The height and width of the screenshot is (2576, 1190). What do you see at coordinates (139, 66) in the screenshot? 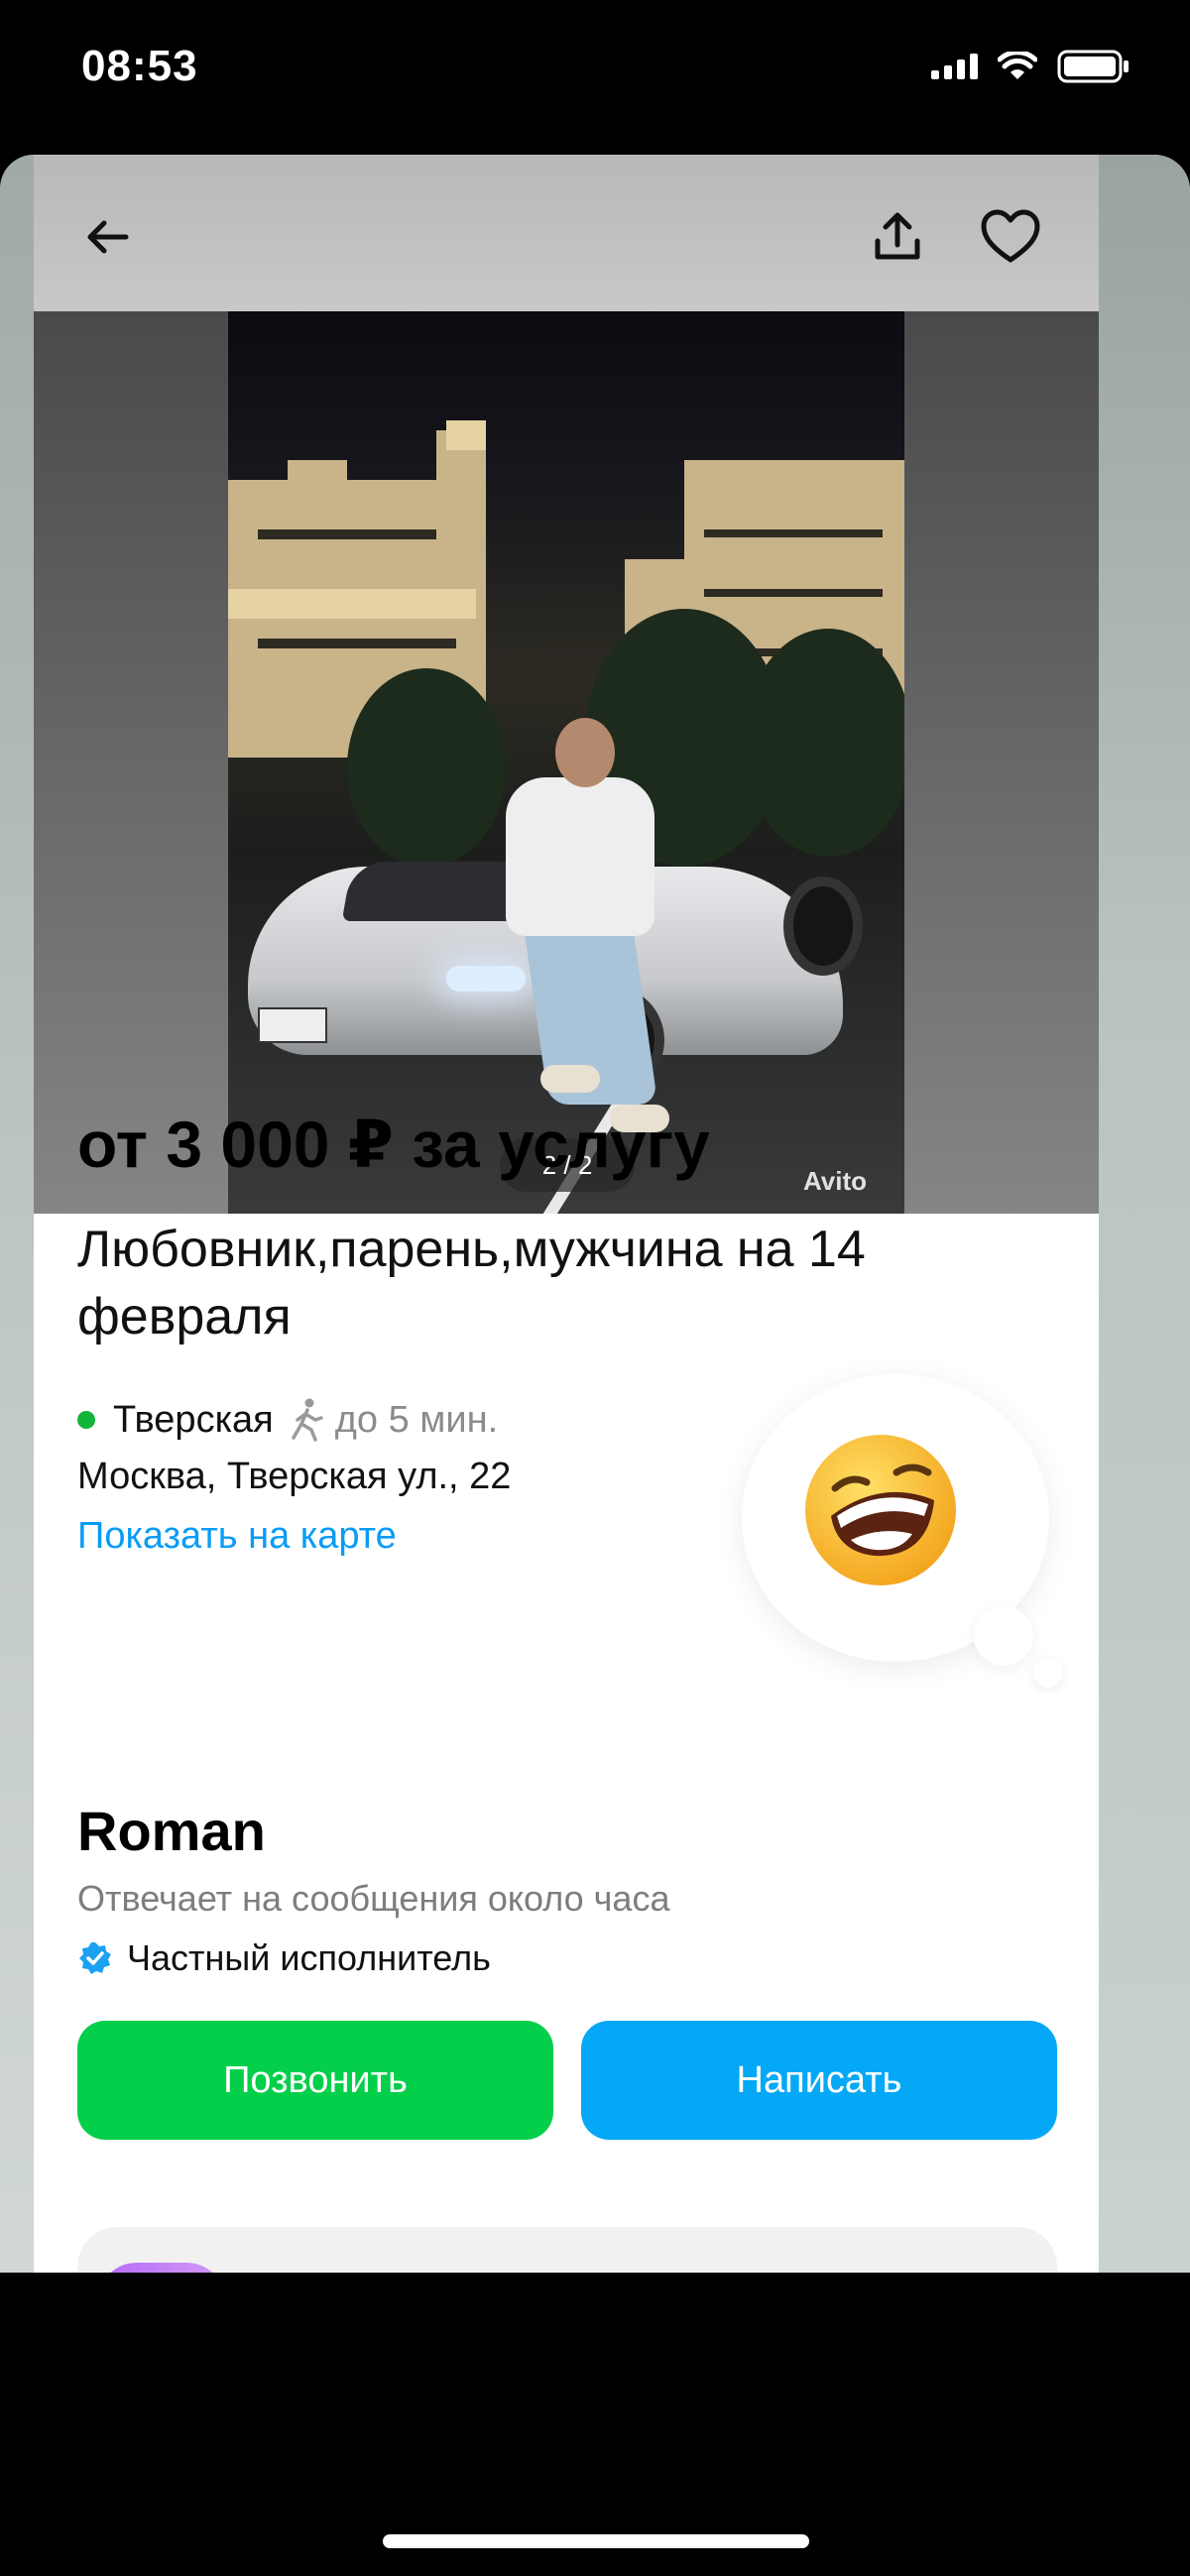
I see `status-time: 08:53` at bounding box center [139, 66].